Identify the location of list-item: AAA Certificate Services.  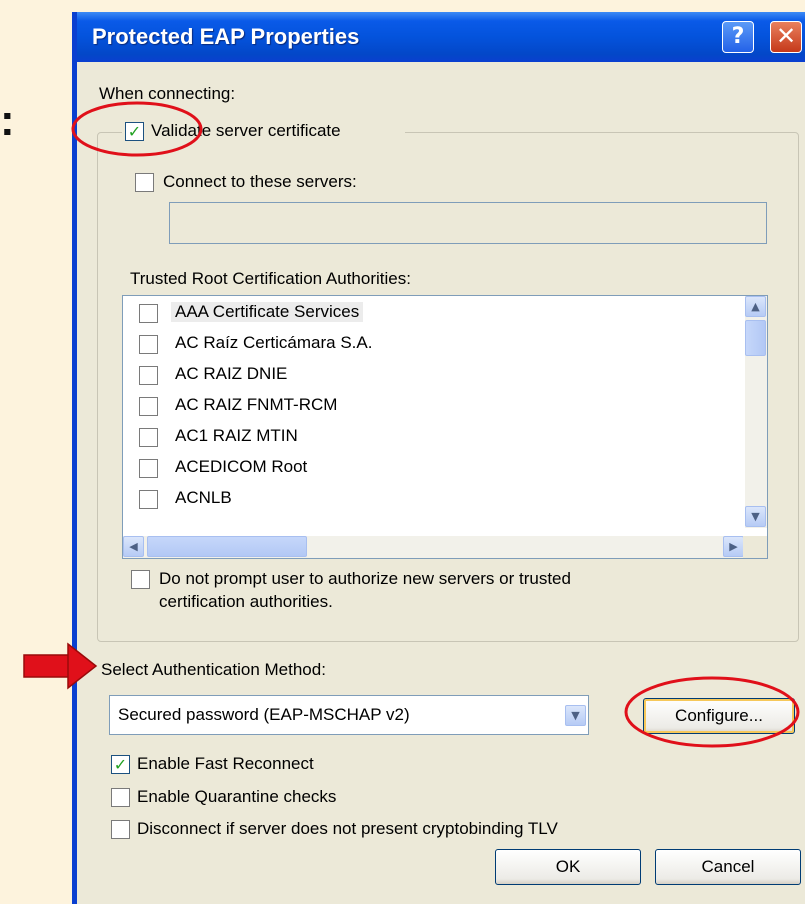
(428, 313).